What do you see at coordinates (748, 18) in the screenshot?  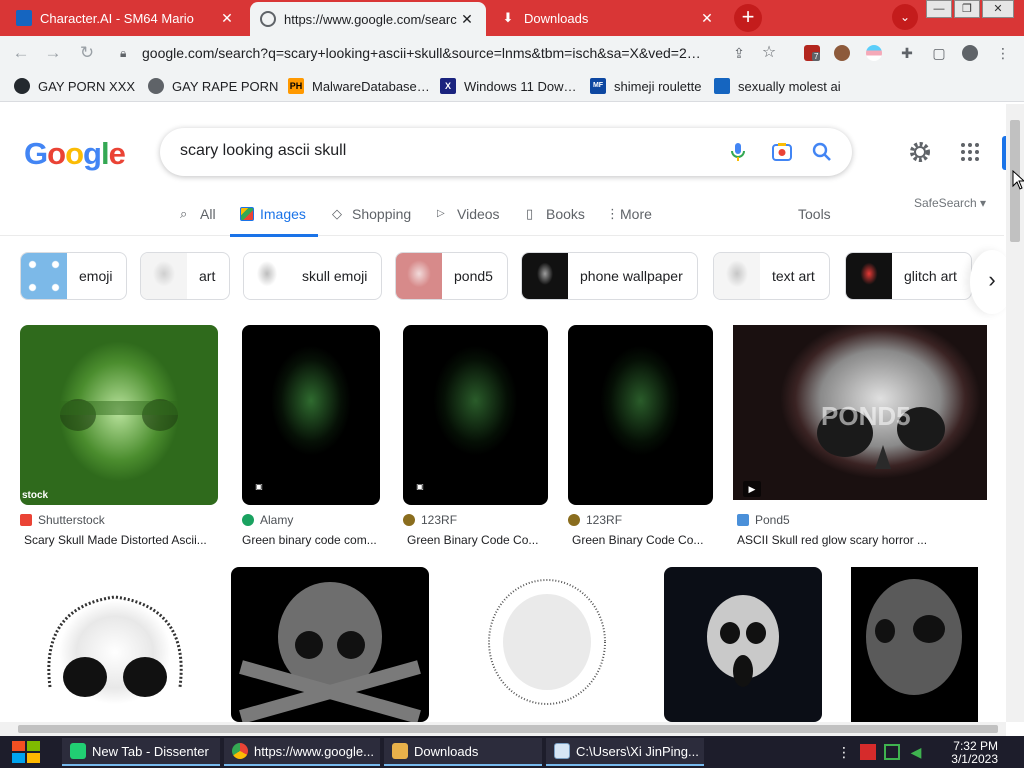 I see `new-tab-button: +` at bounding box center [748, 18].